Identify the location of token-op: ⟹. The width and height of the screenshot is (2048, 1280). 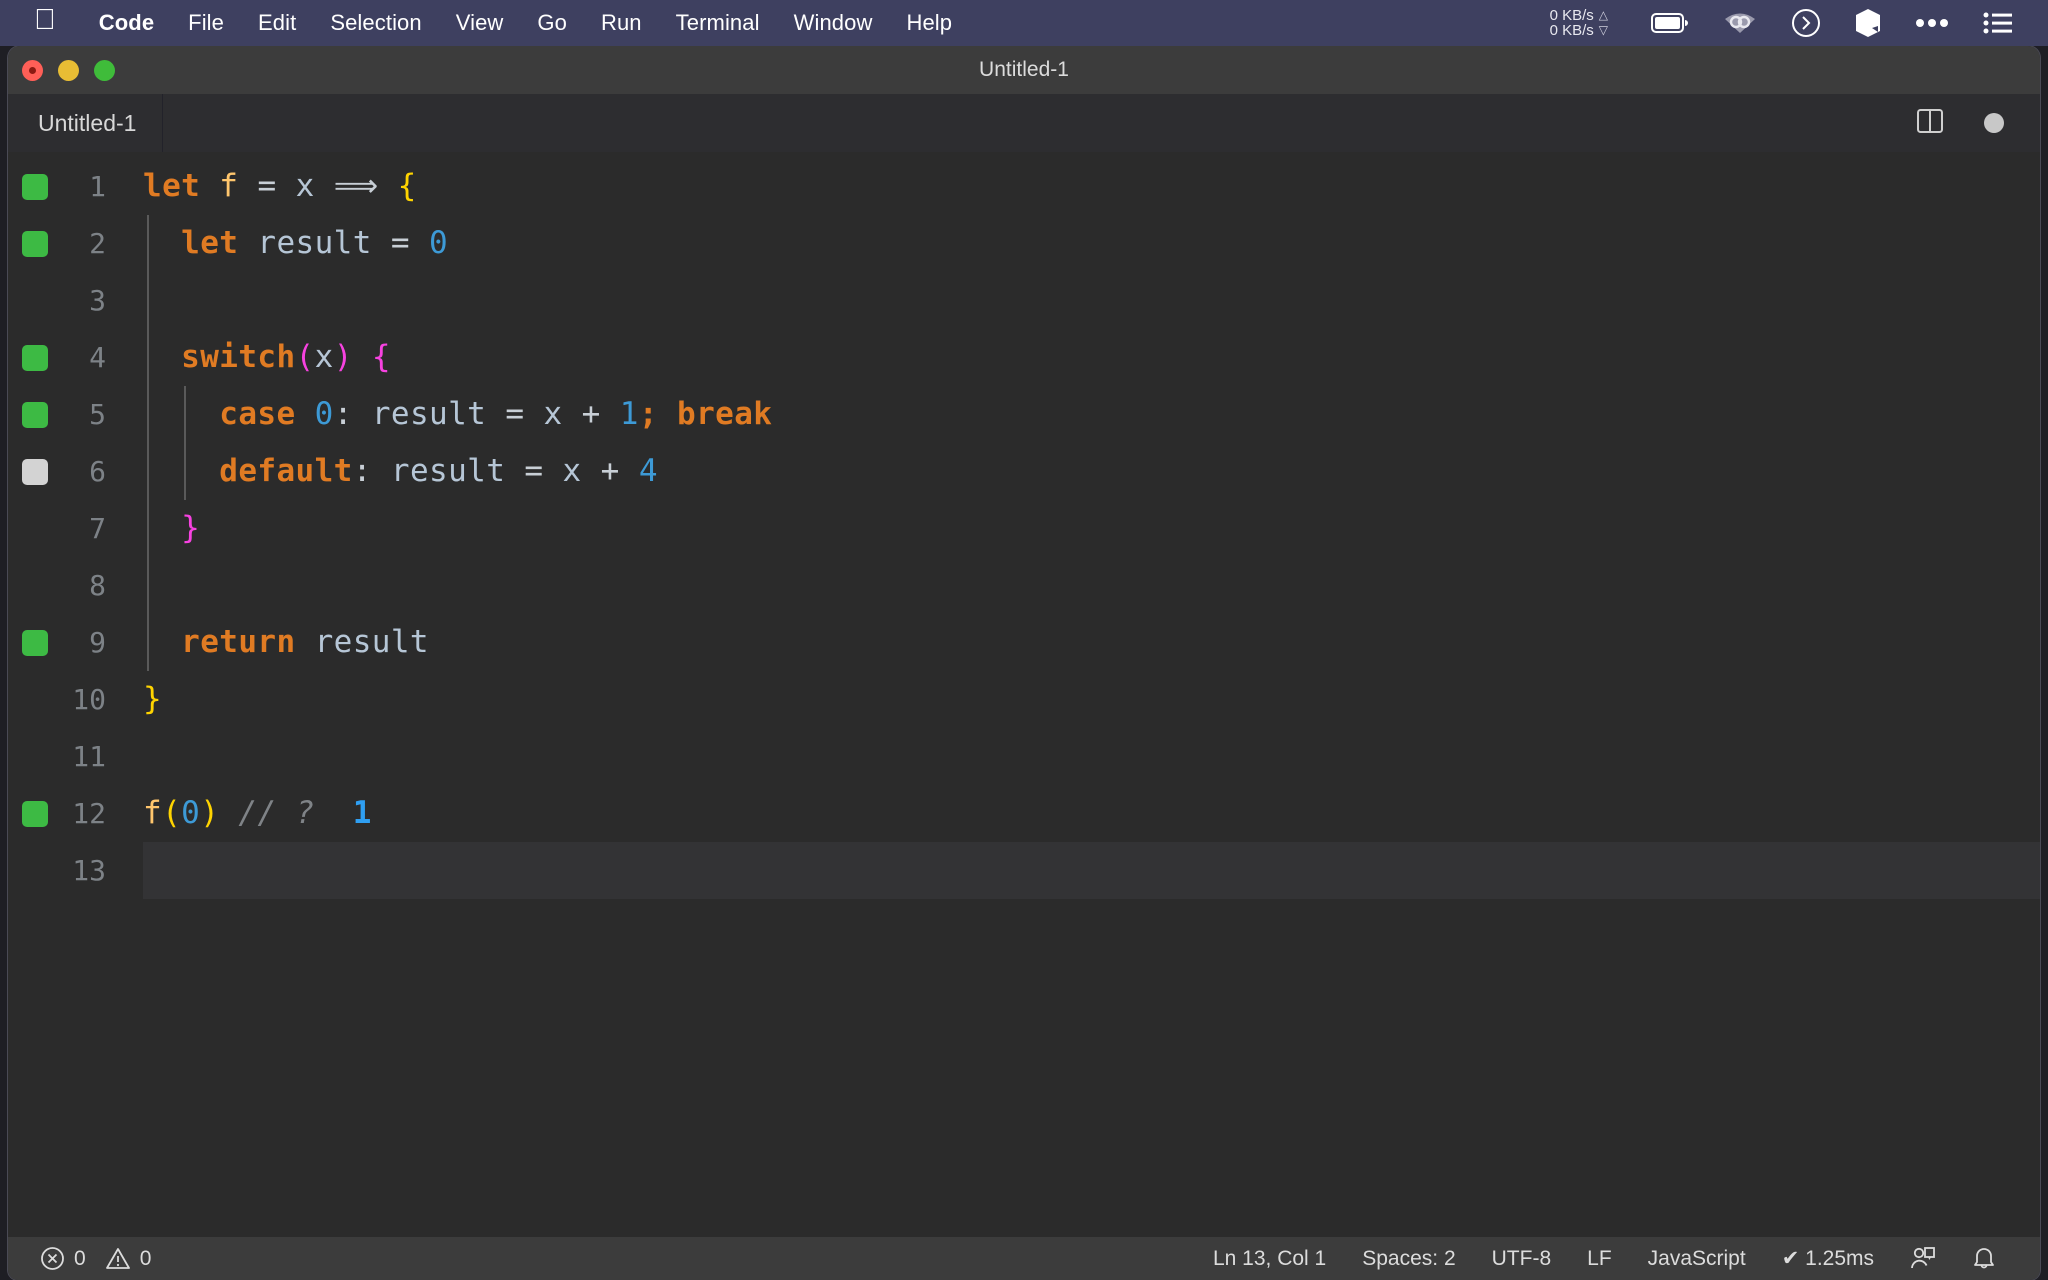
(356, 186).